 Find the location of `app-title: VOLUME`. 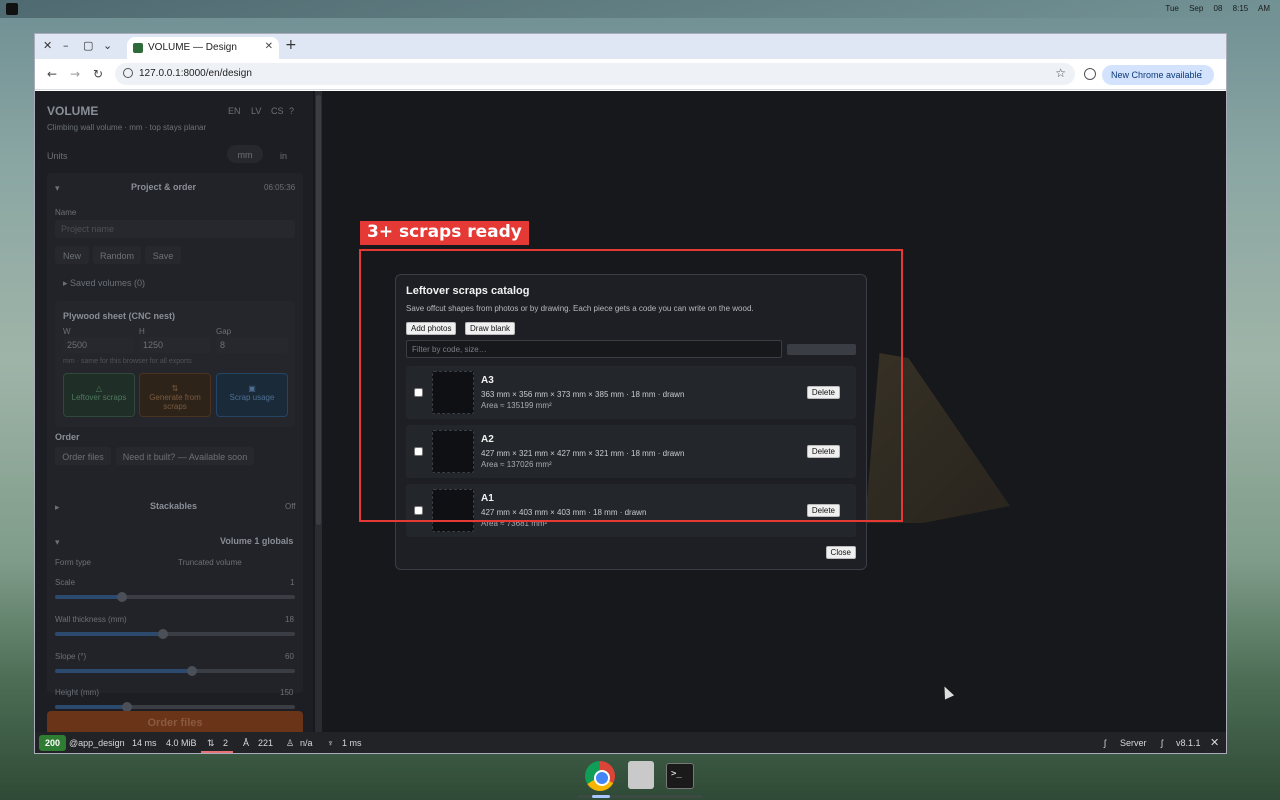

app-title: VOLUME is located at coordinates (73, 111).